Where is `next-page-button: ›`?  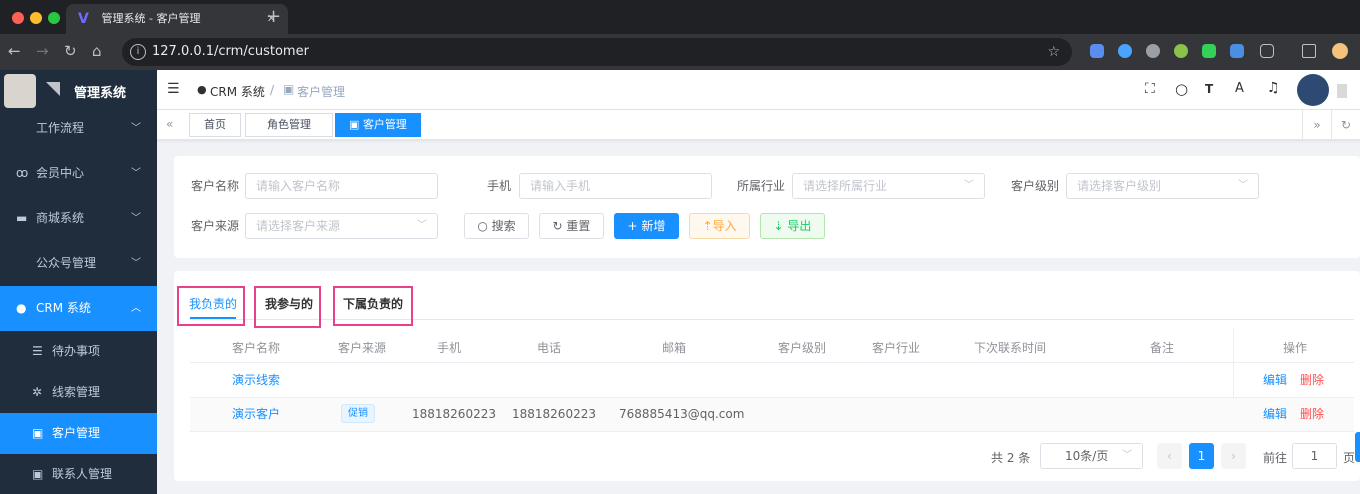
next-page-button: › is located at coordinates (1233, 456).